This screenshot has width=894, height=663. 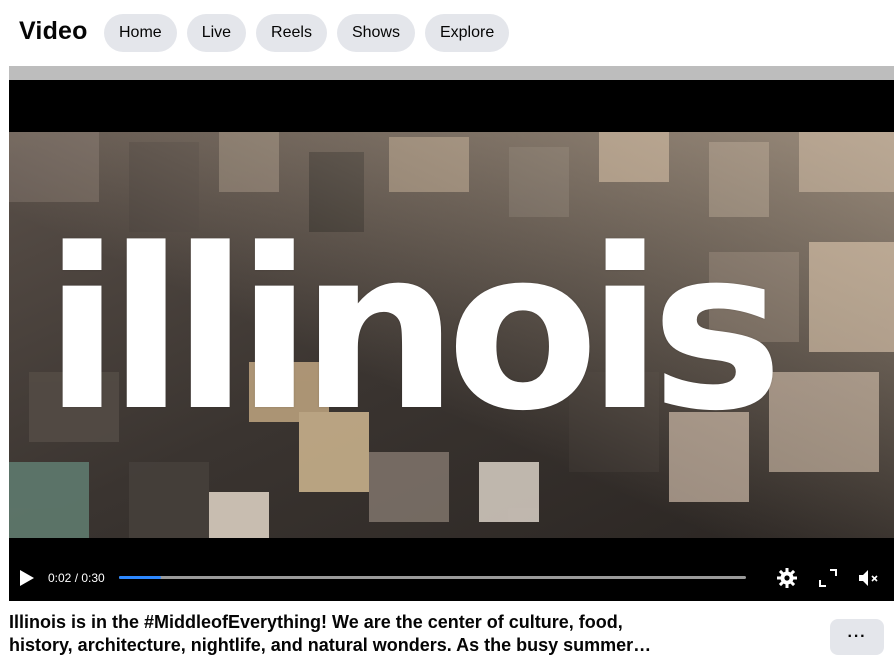 What do you see at coordinates (140, 33) in the screenshot?
I see `nav-tab-home: Home` at bounding box center [140, 33].